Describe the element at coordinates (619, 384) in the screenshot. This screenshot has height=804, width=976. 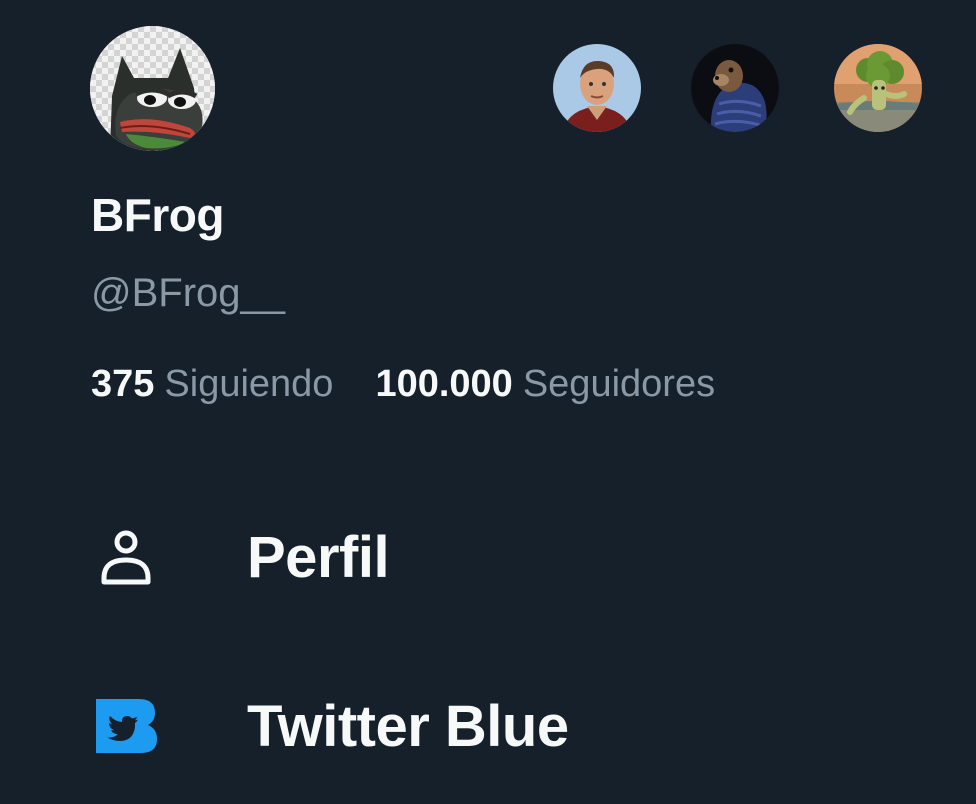
I see `followers-label: Seguidores` at that location.